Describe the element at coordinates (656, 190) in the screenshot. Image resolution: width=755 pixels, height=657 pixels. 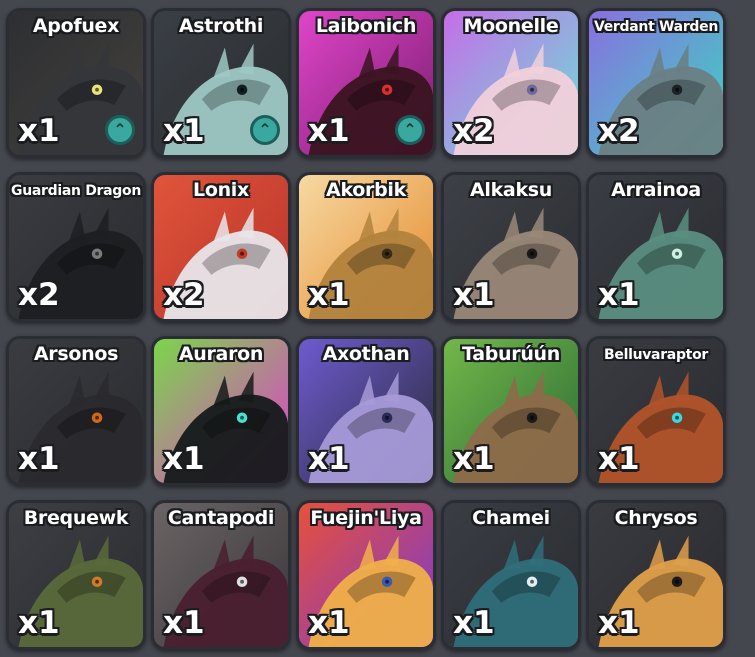
I see `creature-name: Arrainoa` at that location.